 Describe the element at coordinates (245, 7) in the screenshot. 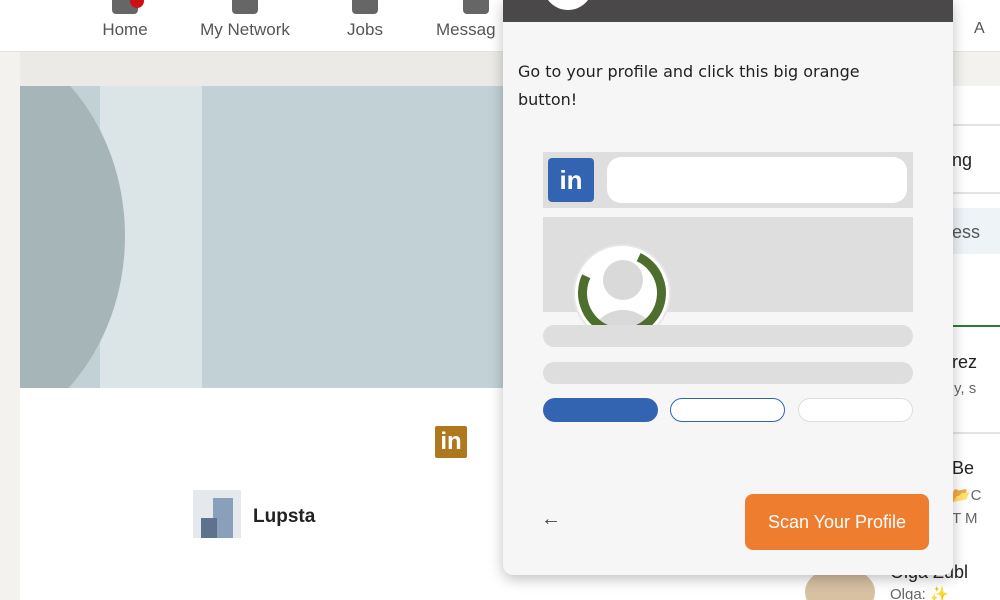

I see `network-icon` at that location.